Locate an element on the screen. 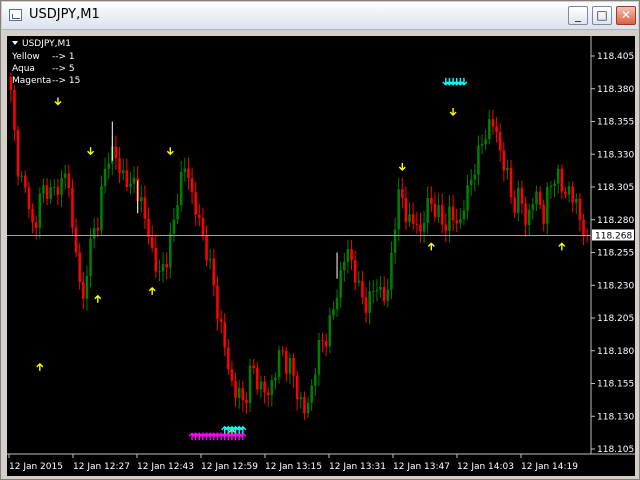 The height and width of the screenshot is (480, 640). chart-symbol-label: USDJPY,M1 is located at coordinates (46, 44).